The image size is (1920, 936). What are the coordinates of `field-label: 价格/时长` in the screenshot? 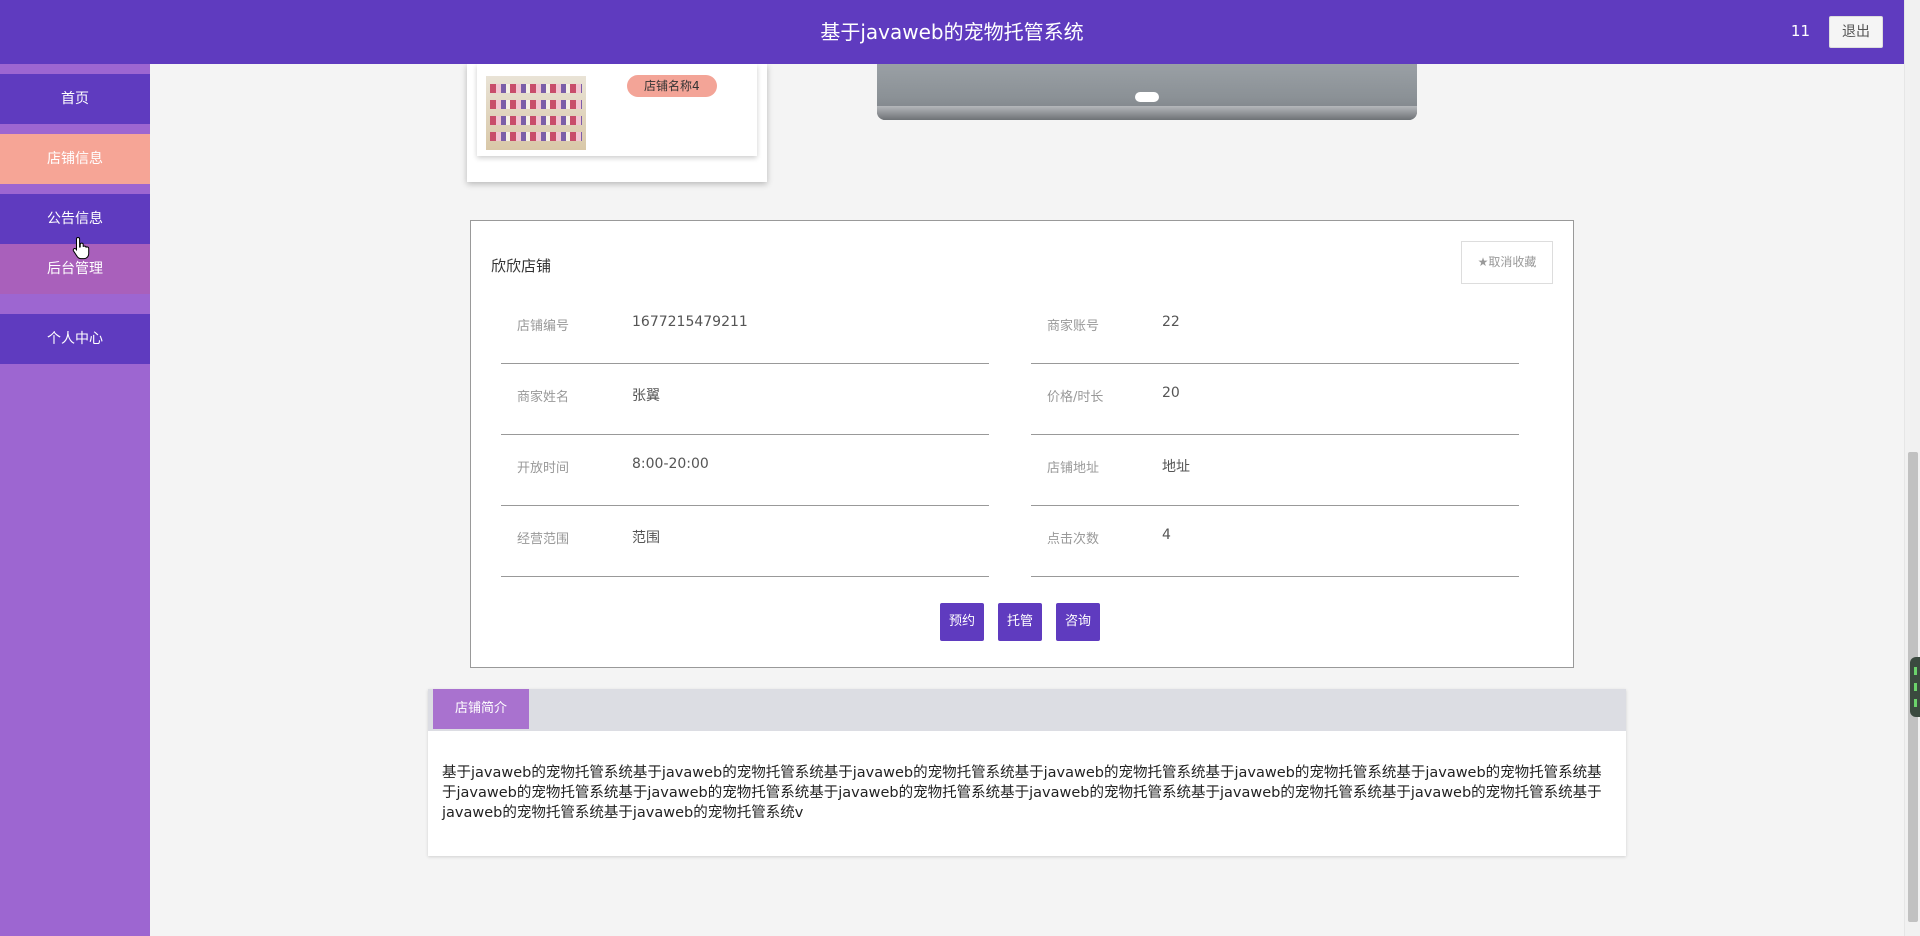 It's located at (1075, 397).